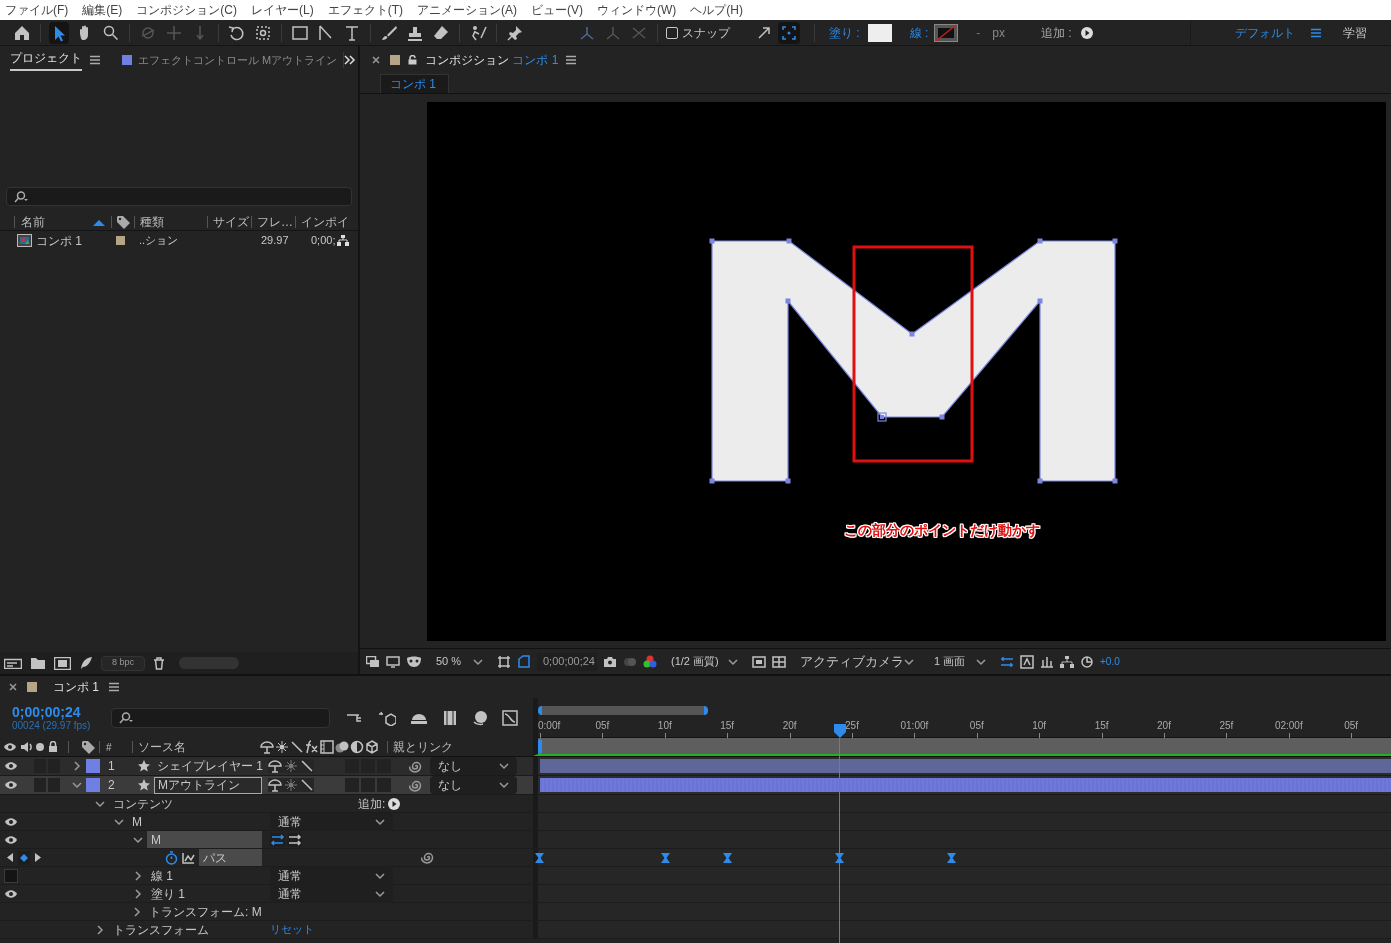 Image resolution: width=1391 pixels, height=943 pixels. What do you see at coordinates (704, 661) in the screenshot?
I see `resolution-dropdown: (1/2 画質)` at bounding box center [704, 661].